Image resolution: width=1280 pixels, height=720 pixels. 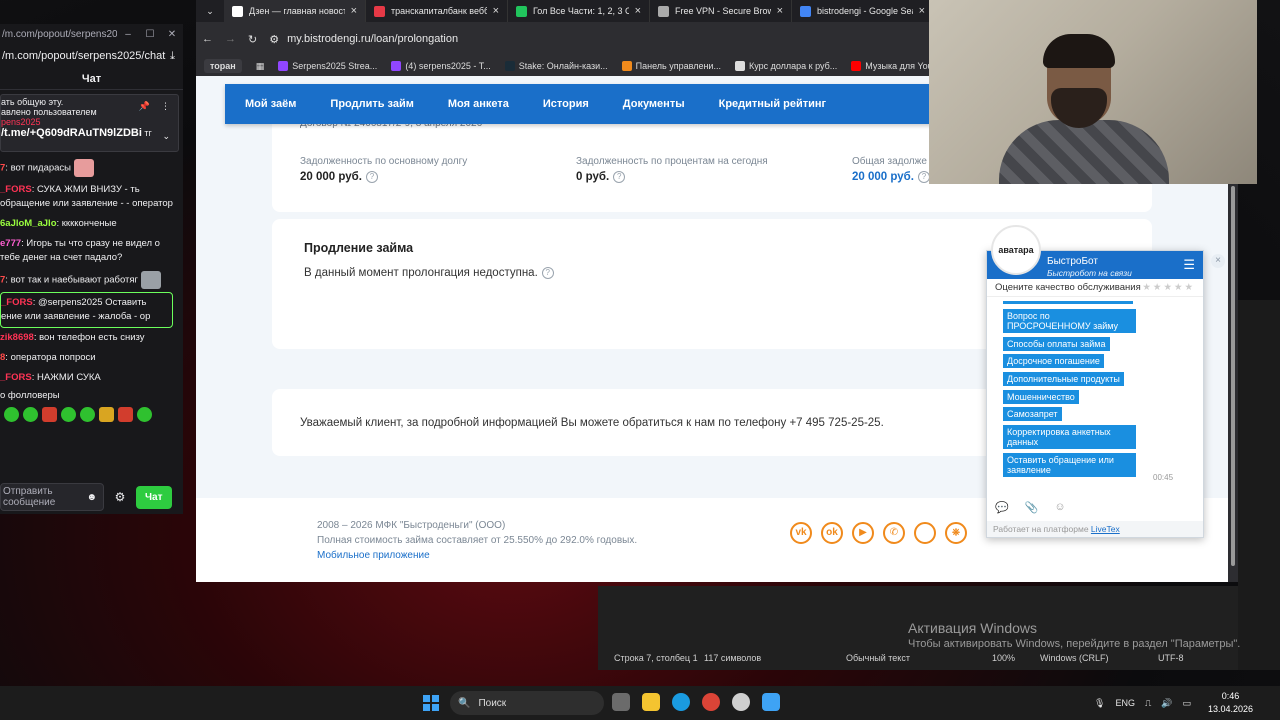 I want to click on option-self-ban: Самозапрет, so click(x=1032, y=414).